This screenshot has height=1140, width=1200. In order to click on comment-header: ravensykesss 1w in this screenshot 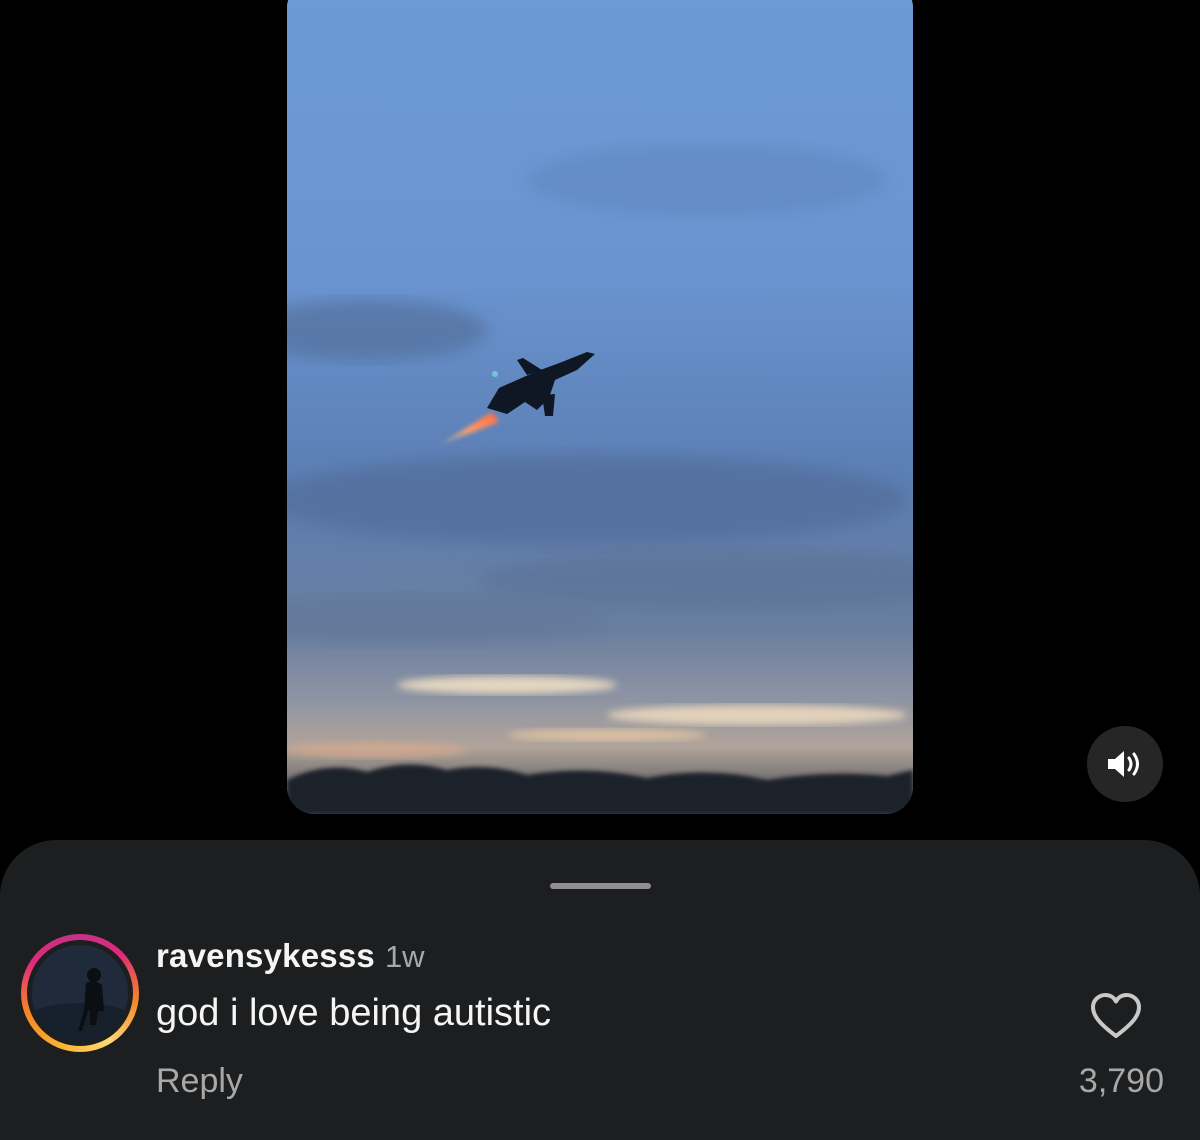, I will do `click(290, 956)`.